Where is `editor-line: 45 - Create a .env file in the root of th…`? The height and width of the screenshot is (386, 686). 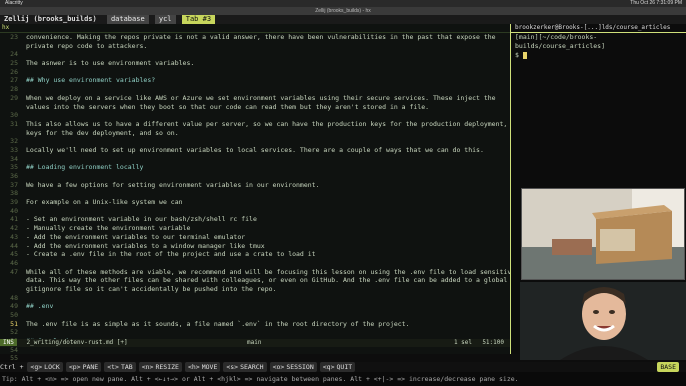 editor-line: 45 - Create a .env file in the root of th… is located at coordinates (255, 254).